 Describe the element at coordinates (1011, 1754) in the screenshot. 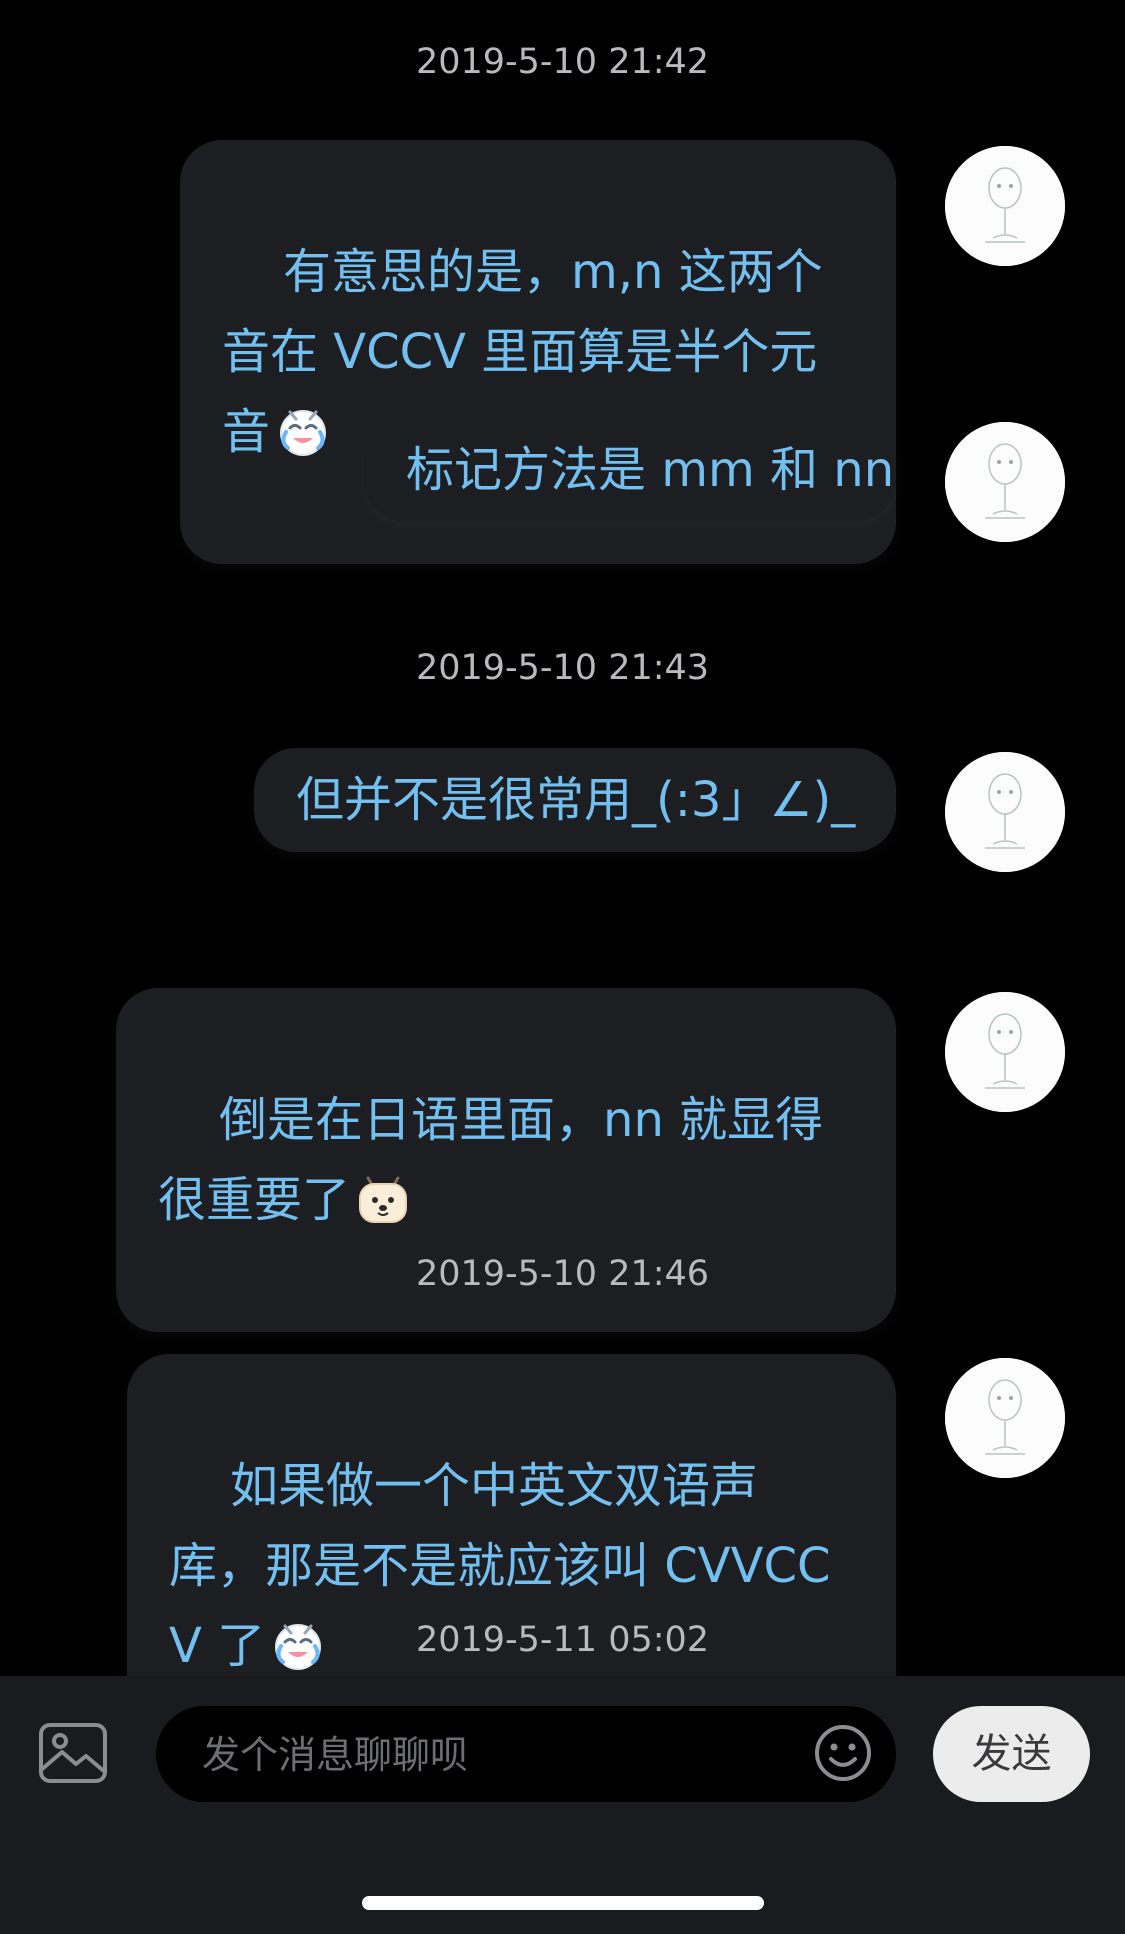

I see `send-button: 发送` at that location.